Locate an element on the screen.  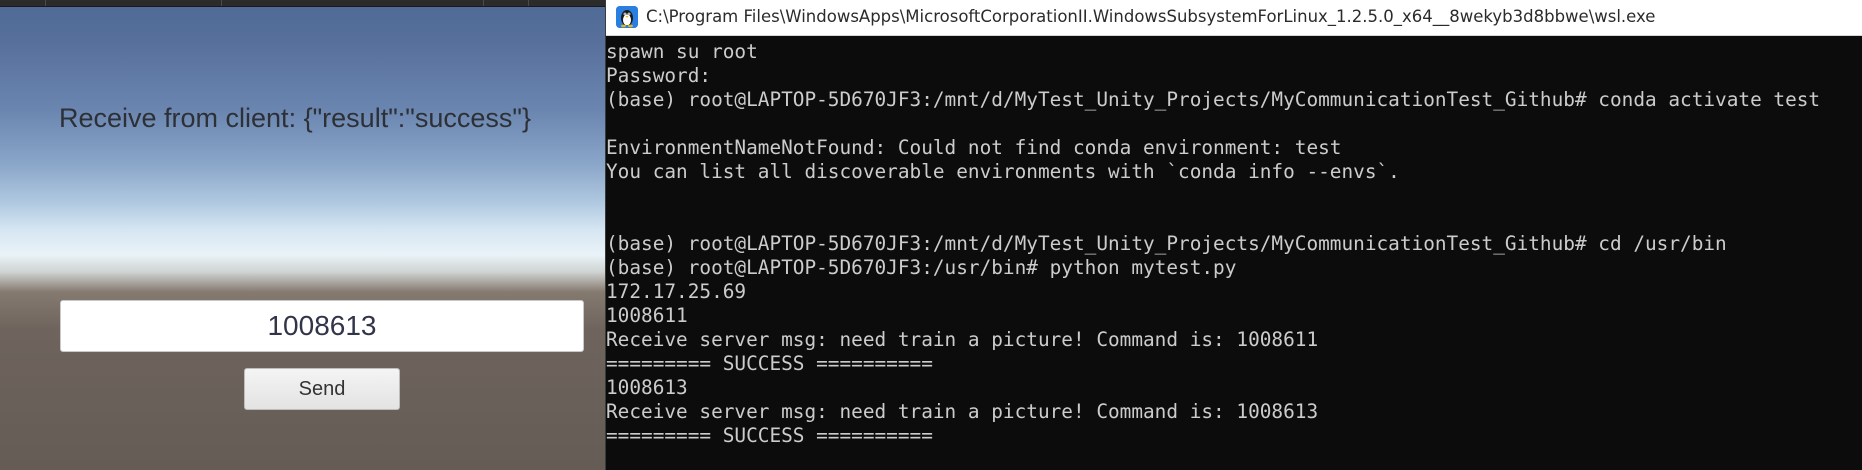
command-input is located at coordinates (322, 326).